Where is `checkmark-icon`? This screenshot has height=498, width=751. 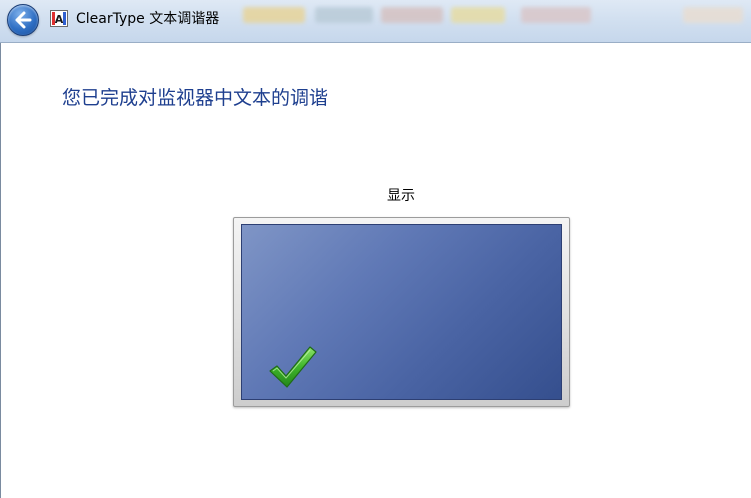 checkmark-icon is located at coordinates (293, 367).